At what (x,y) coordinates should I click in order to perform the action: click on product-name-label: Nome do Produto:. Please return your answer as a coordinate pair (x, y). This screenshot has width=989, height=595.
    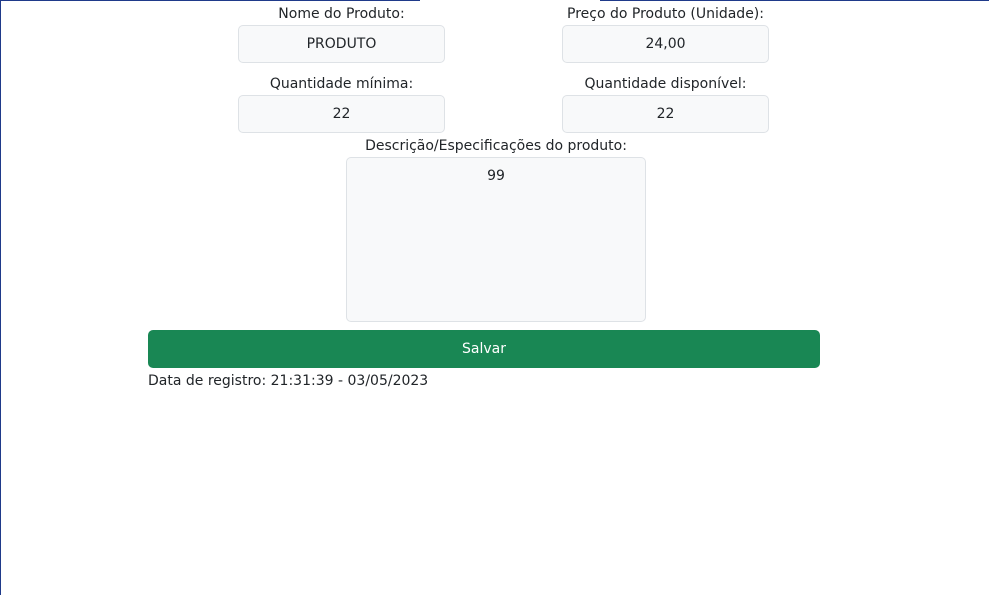
    Looking at the image, I should click on (341, 14).